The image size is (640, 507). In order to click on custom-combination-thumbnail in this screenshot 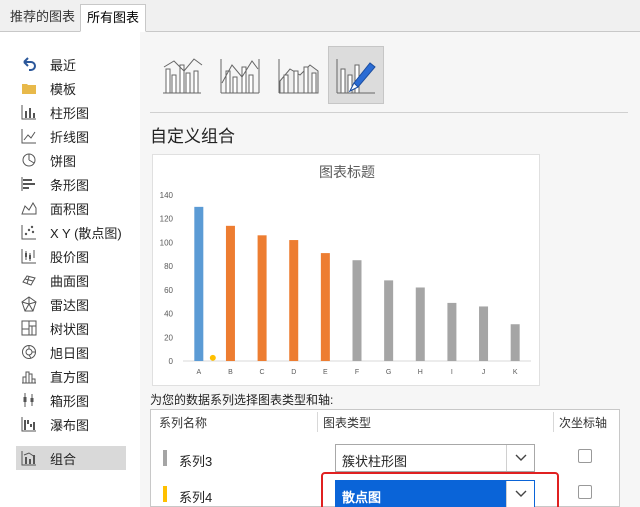, I will do `click(356, 75)`.